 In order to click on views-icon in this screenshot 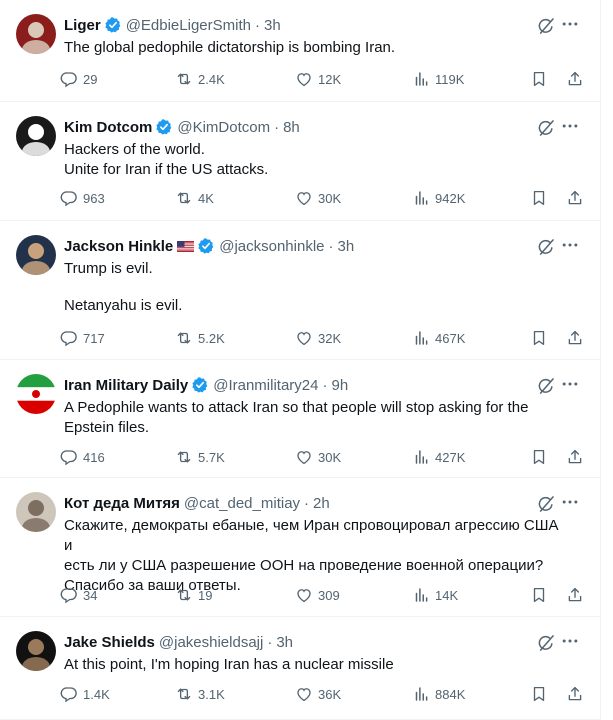, I will do `click(423, 198)`.